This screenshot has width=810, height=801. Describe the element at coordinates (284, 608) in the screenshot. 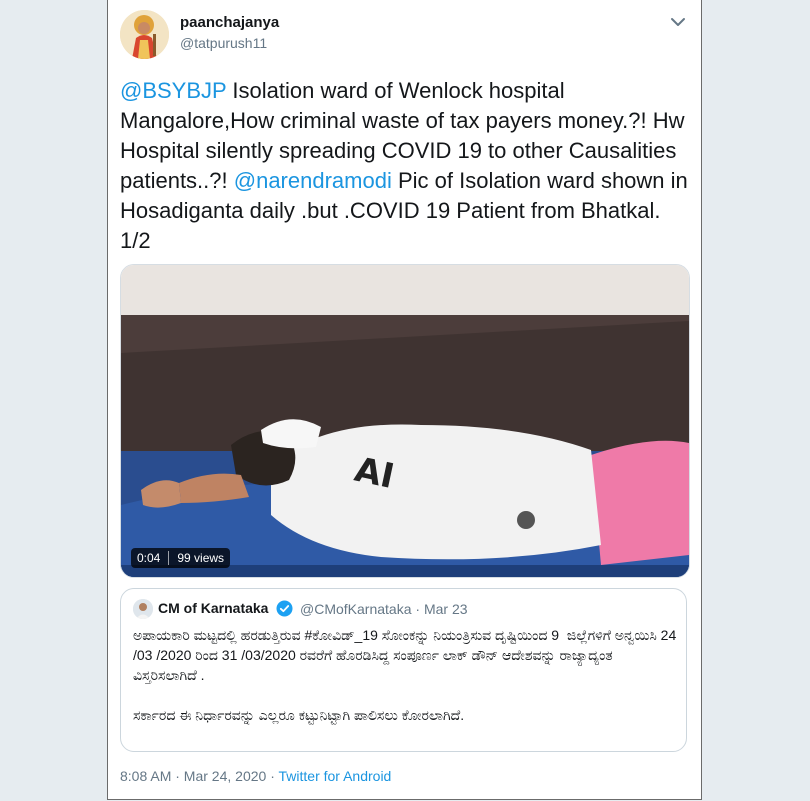

I see `verified-badge-icon` at that location.